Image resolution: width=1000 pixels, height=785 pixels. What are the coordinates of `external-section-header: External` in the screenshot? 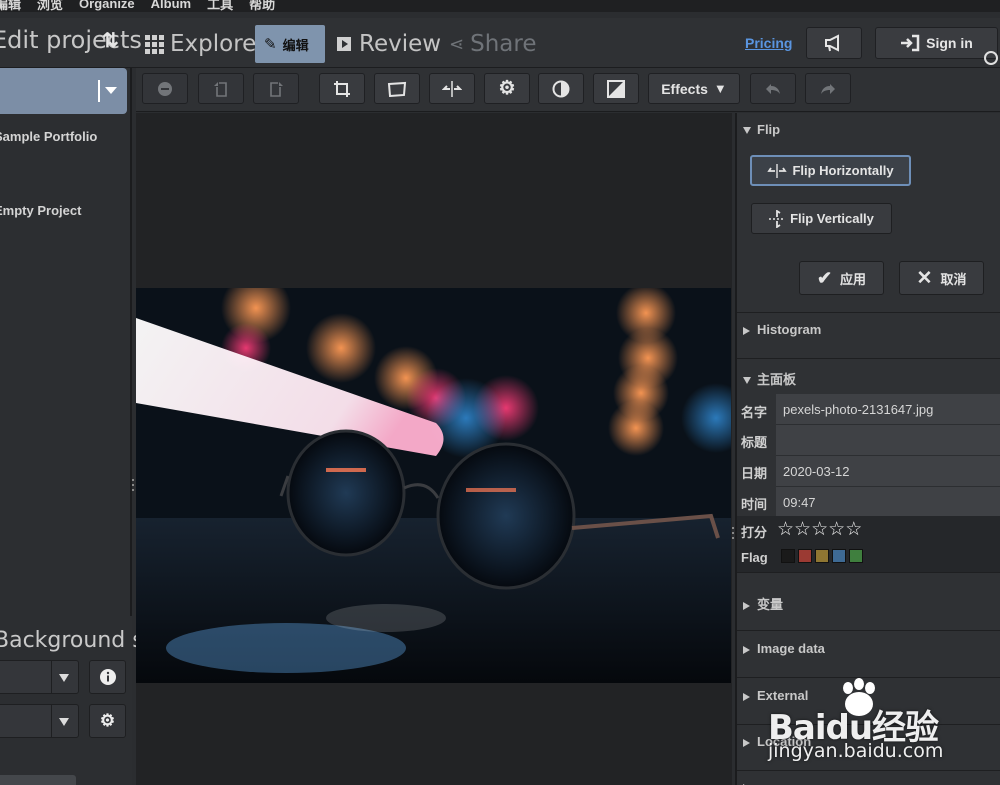 It's located at (868, 695).